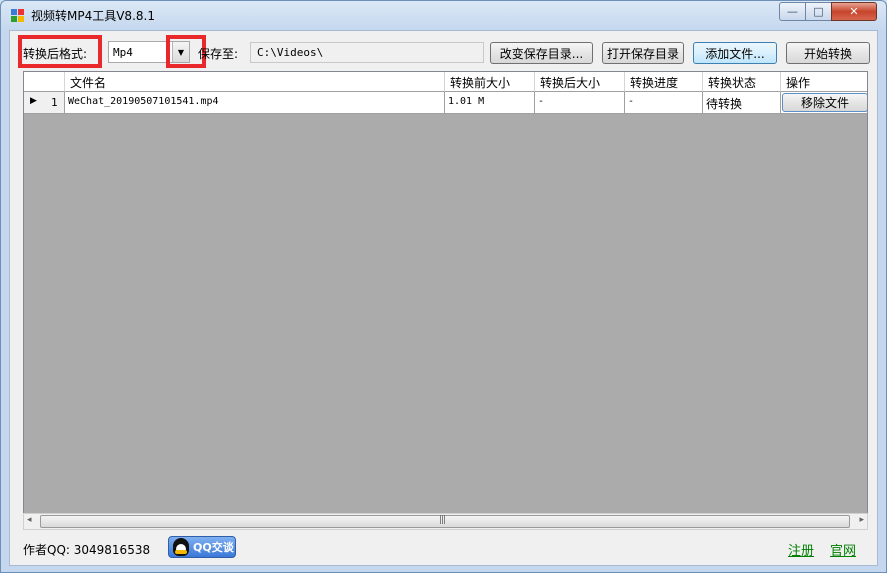 This screenshot has width=887, height=573. I want to click on row-index: 1, so click(54, 102).